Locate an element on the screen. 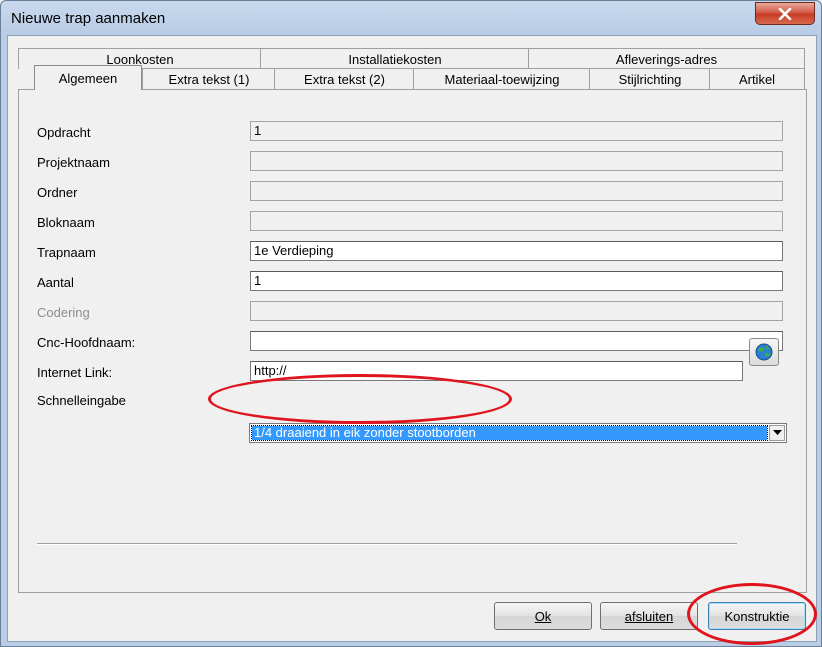 The width and height of the screenshot is (822, 647). cnc-hoofdnaam-label: Cnc-Hoofdnaam: is located at coordinates (86, 342).